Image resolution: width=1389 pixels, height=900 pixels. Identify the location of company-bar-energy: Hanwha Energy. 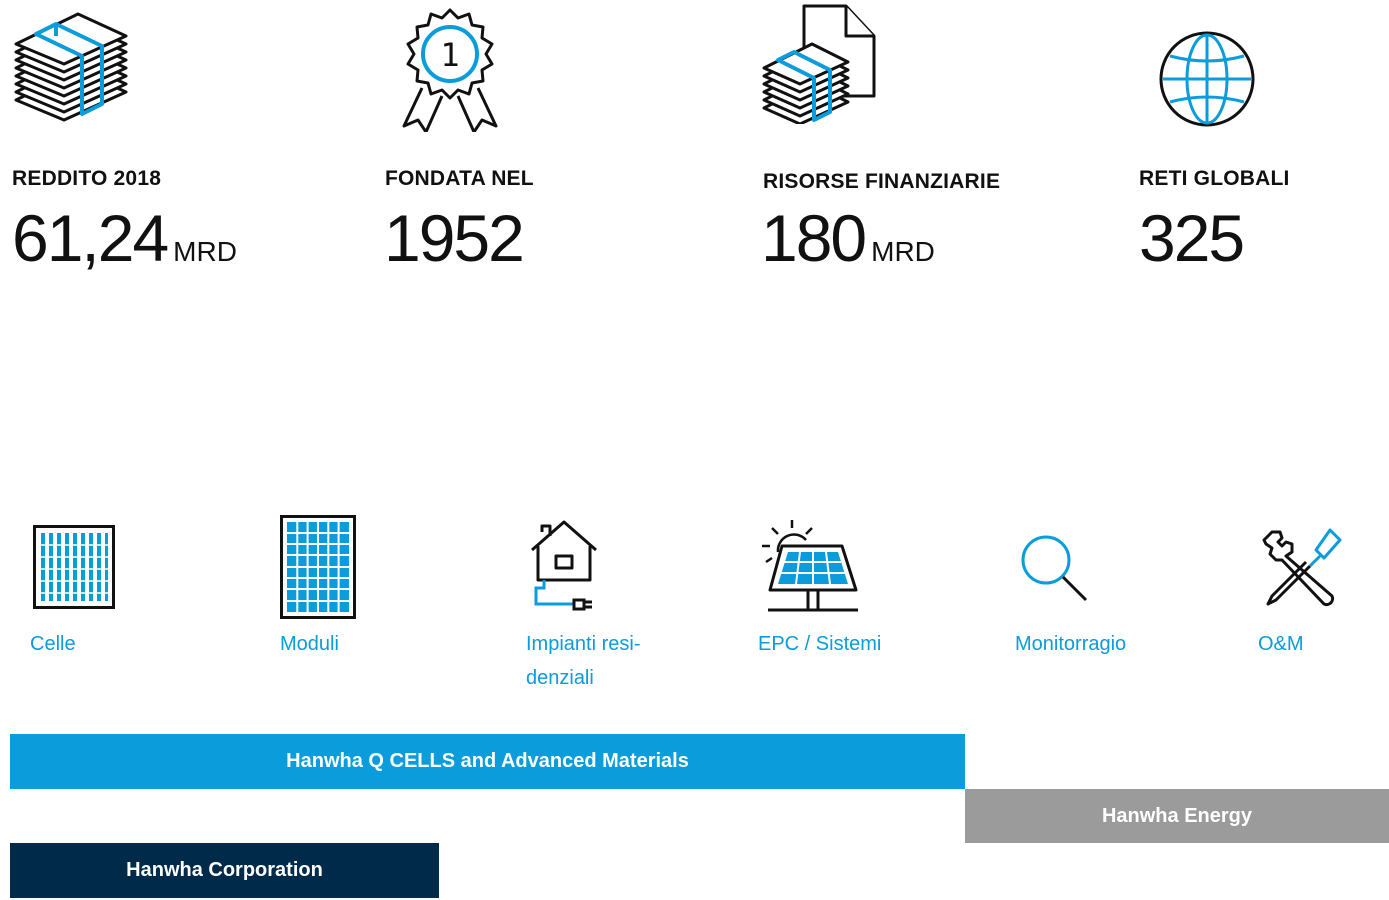
(1177, 816).